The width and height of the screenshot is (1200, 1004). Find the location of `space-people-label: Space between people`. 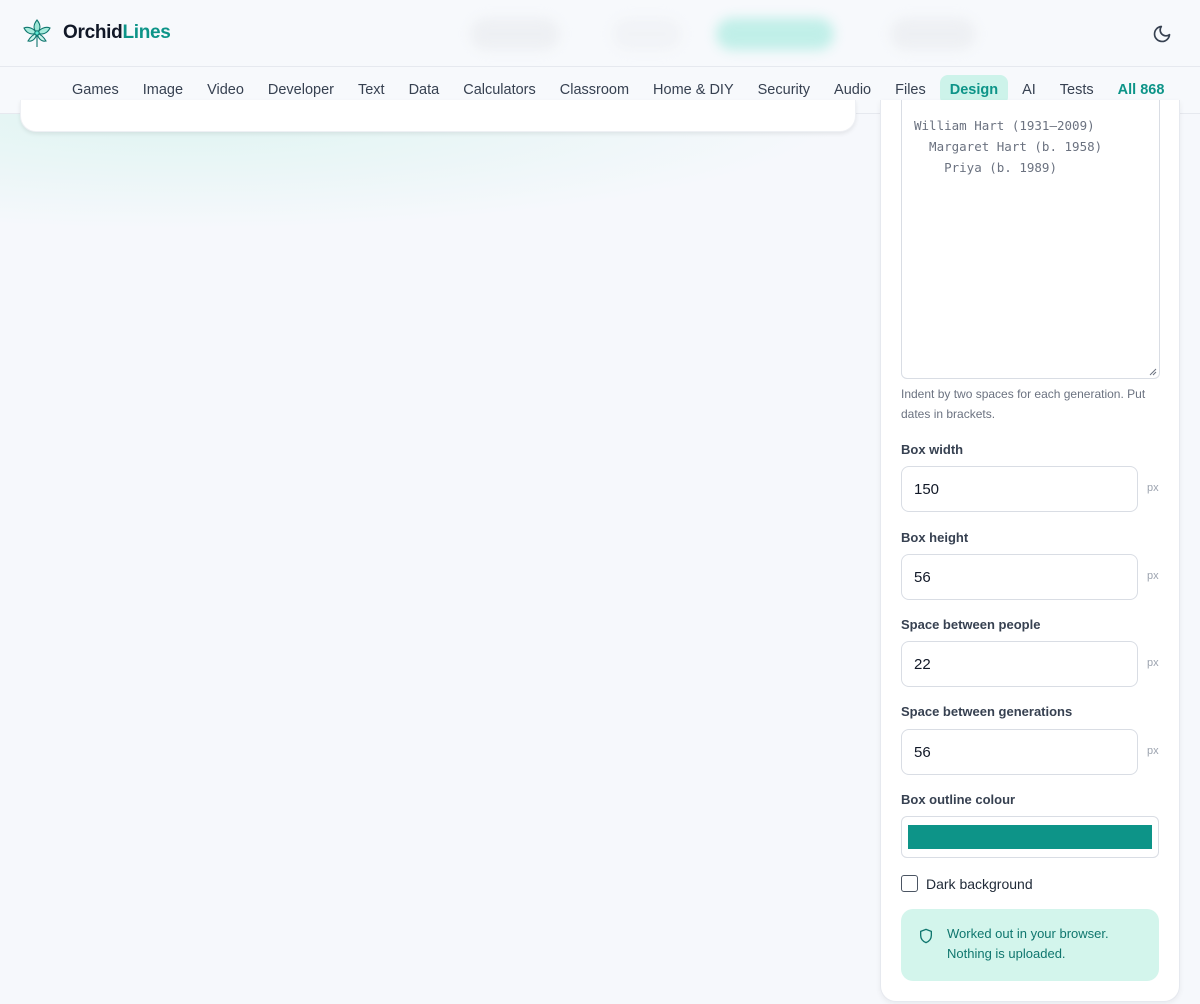

space-people-label: Space between people is located at coordinates (971, 624).